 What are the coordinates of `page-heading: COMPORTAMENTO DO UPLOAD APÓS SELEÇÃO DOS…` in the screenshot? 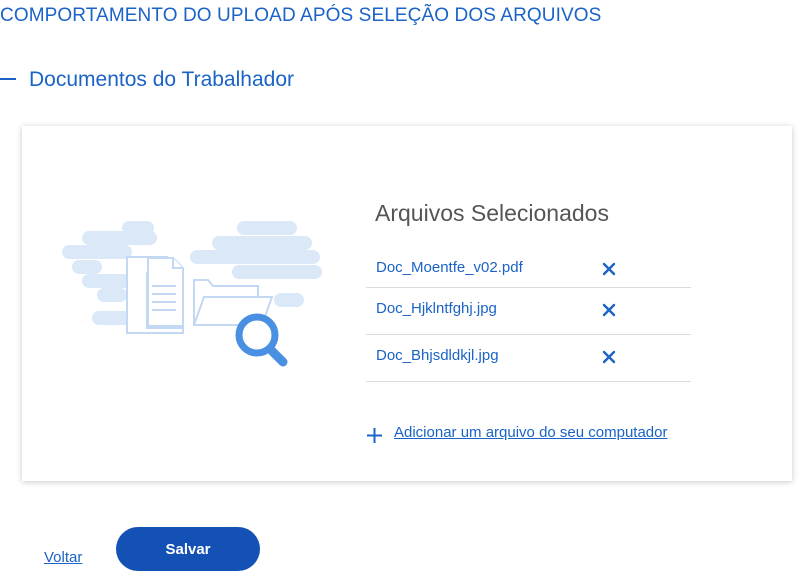 It's located at (301, 15).